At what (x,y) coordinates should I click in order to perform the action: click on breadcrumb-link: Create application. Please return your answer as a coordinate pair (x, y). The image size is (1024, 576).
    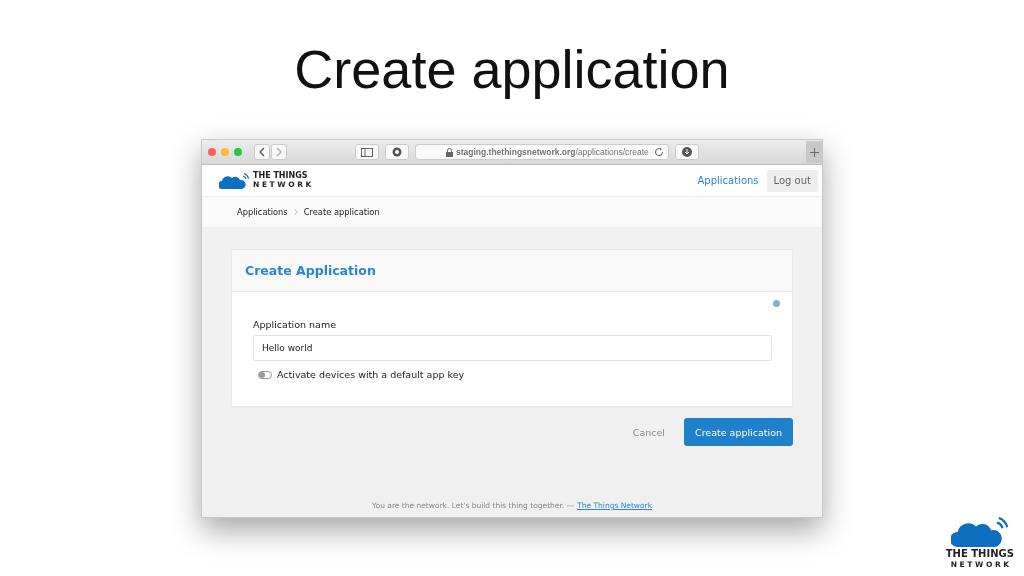
    Looking at the image, I should click on (341, 212).